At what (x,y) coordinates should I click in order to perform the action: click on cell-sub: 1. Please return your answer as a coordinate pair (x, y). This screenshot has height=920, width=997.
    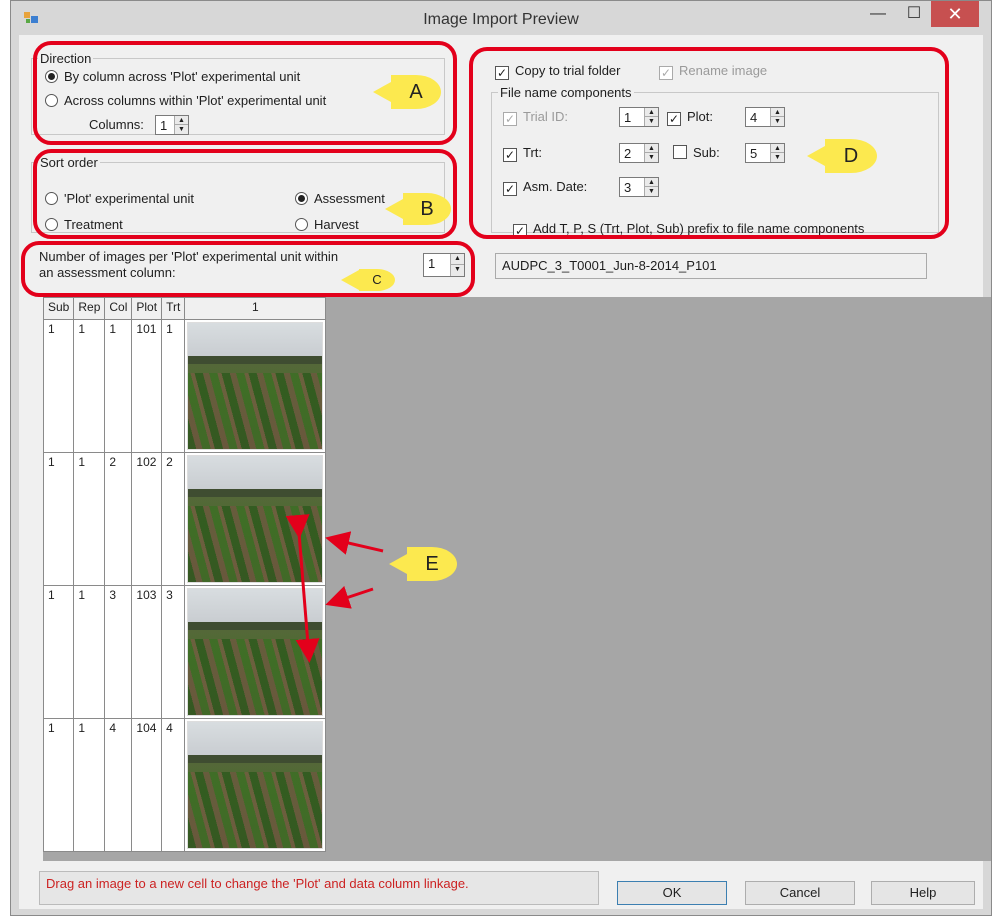
    Looking at the image, I should click on (58, 785).